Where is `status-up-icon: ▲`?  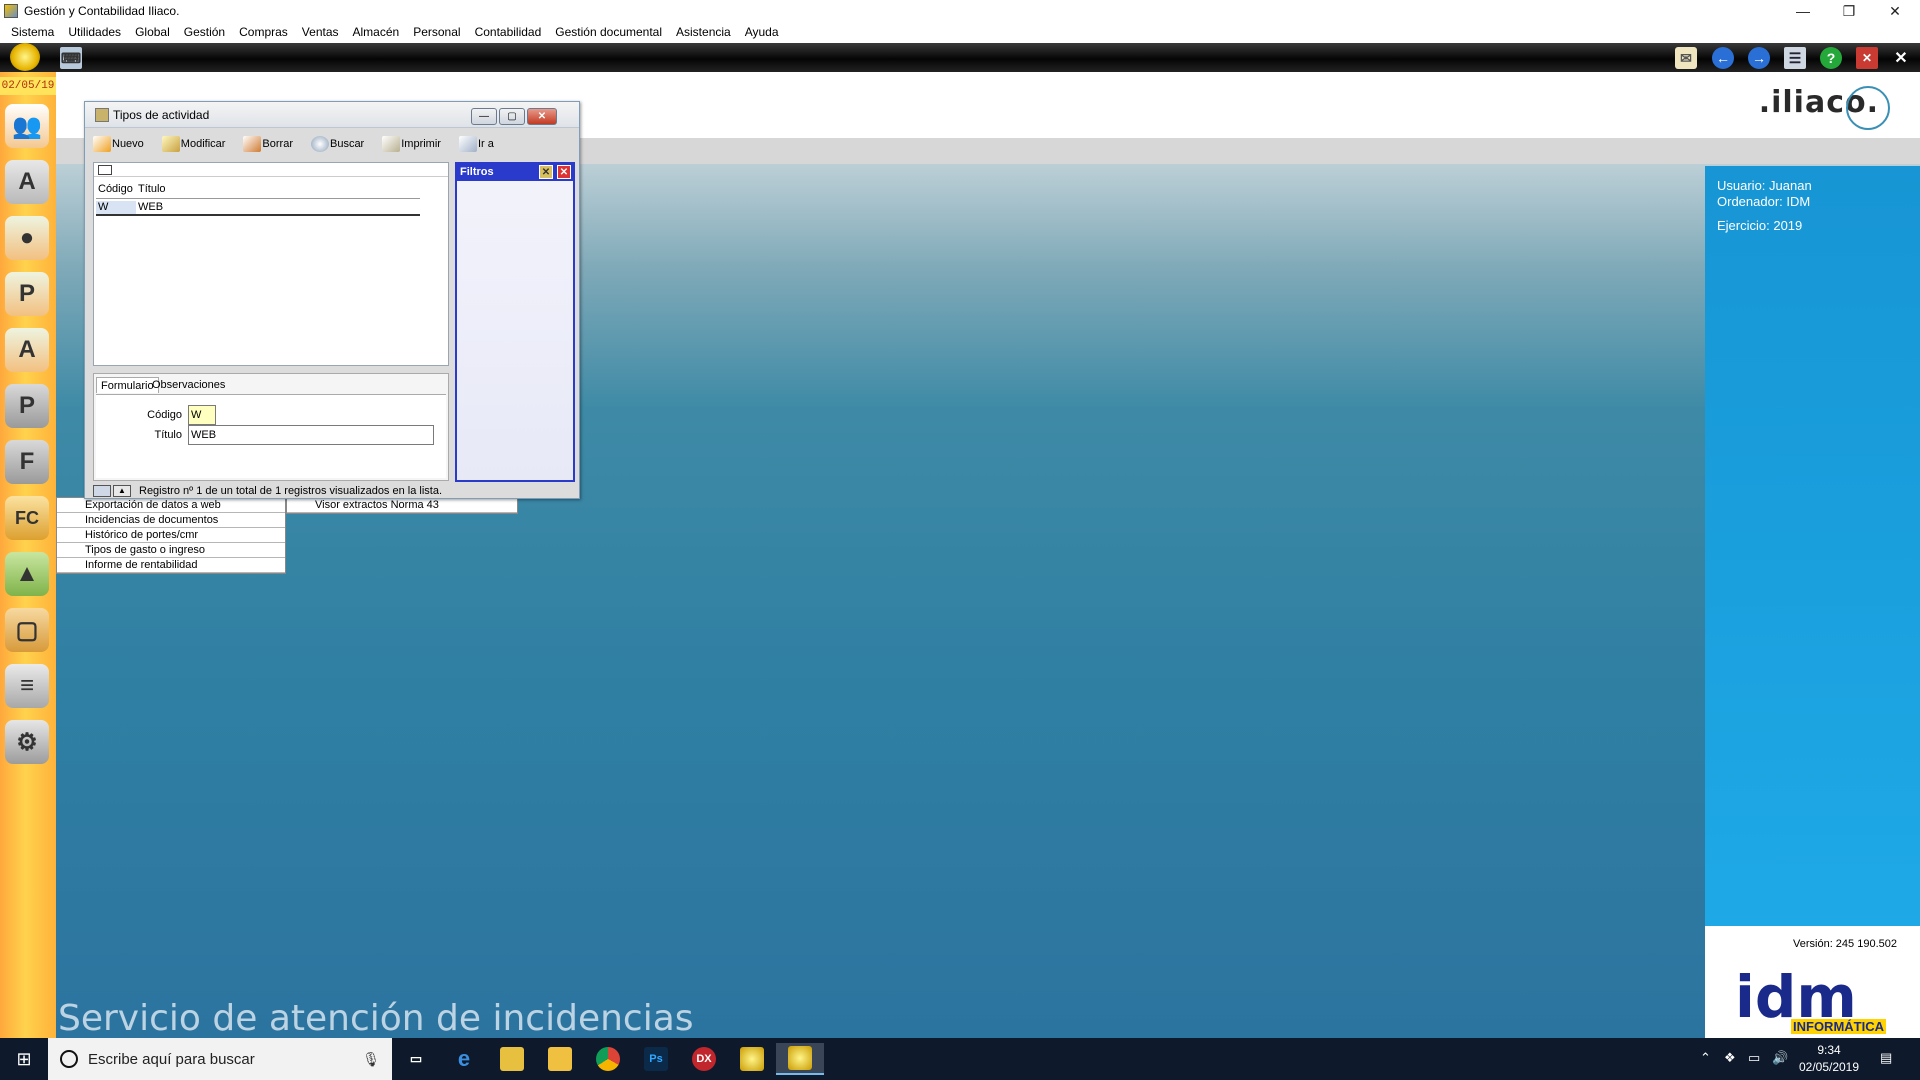
status-up-icon: ▲ is located at coordinates (122, 491).